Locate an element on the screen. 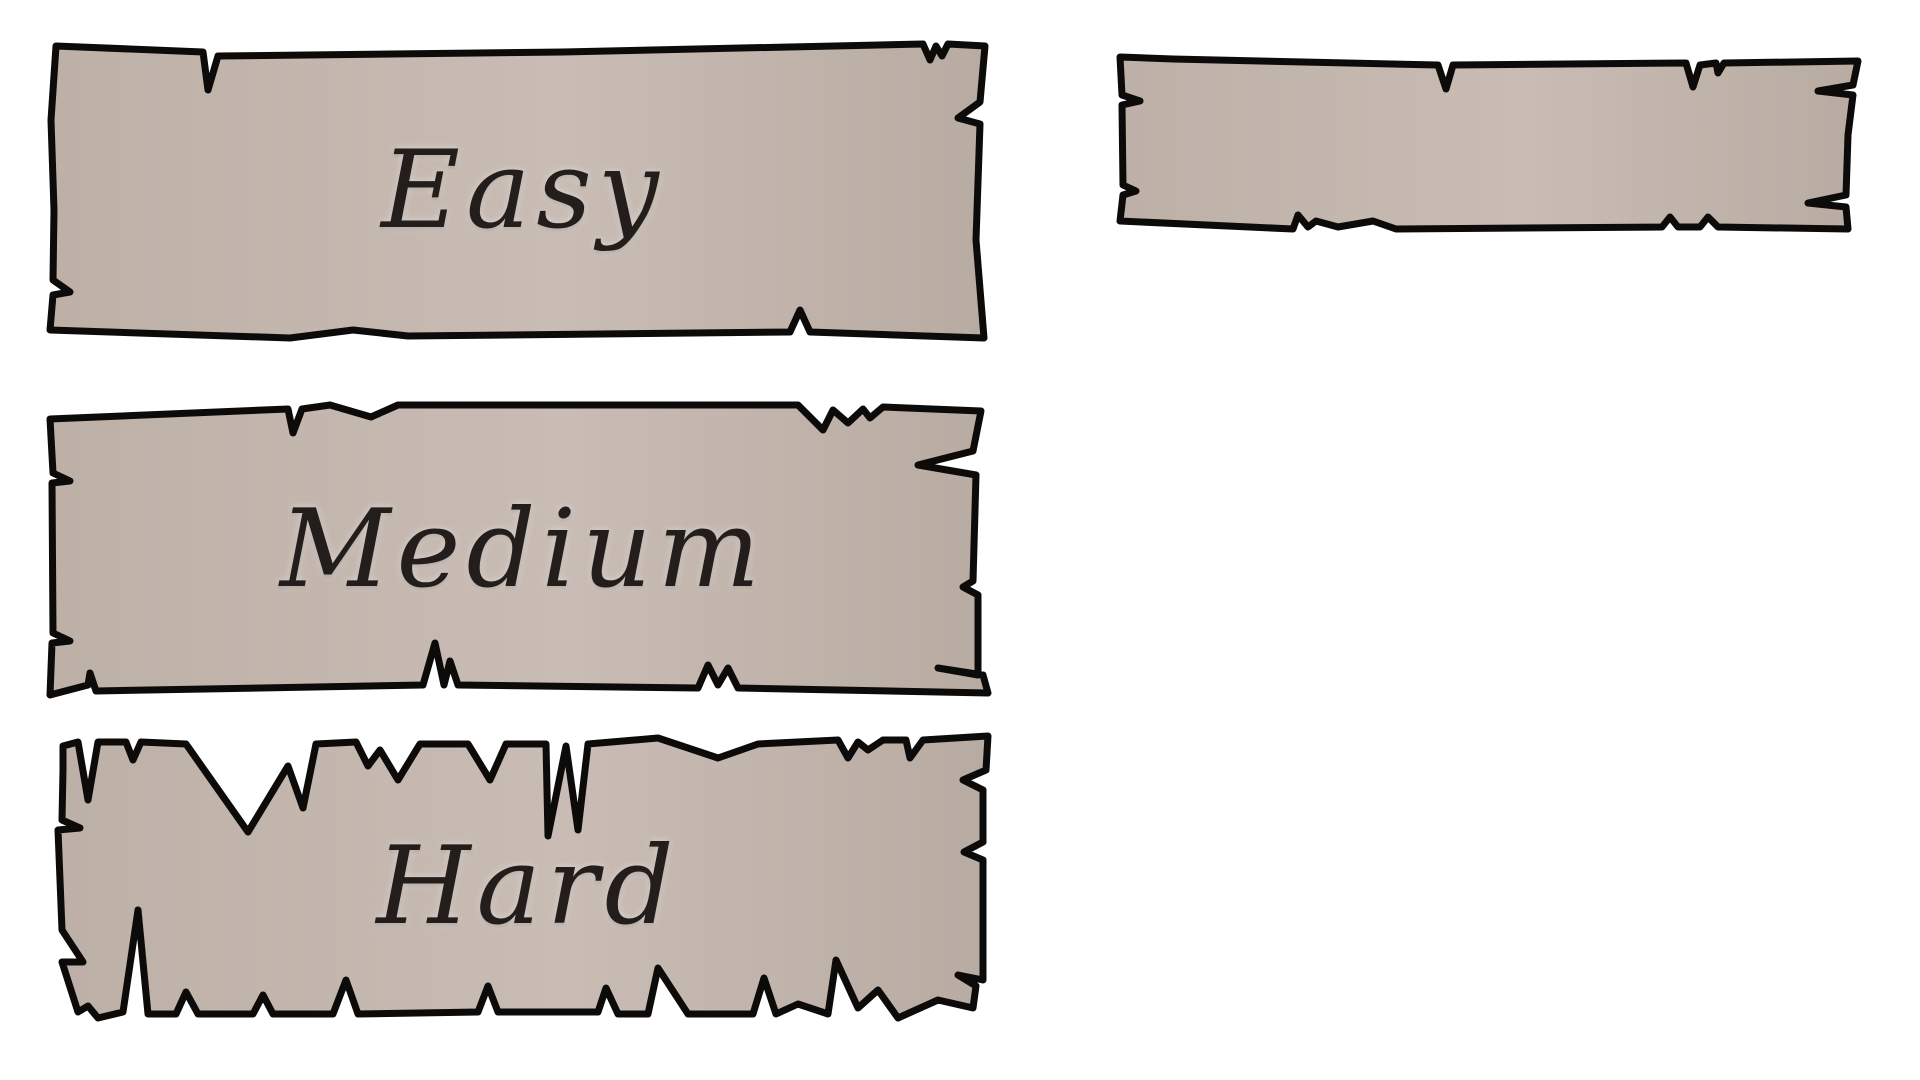  easy-plank-shape is located at coordinates (517, 191).